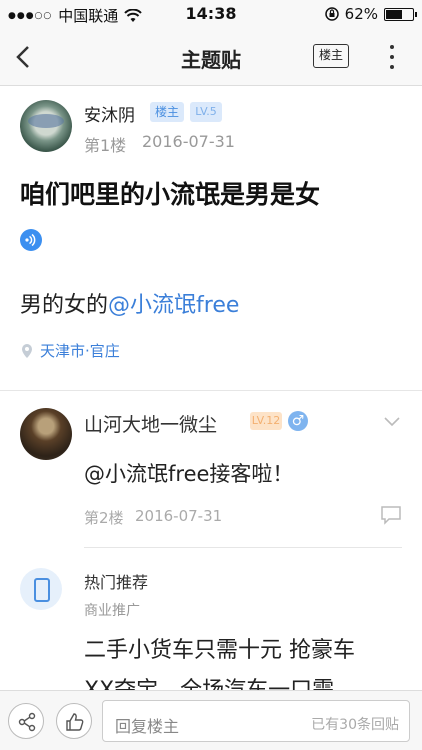 This screenshot has height=750, width=422. I want to click on battery-percent: 62%, so click(361, 14).